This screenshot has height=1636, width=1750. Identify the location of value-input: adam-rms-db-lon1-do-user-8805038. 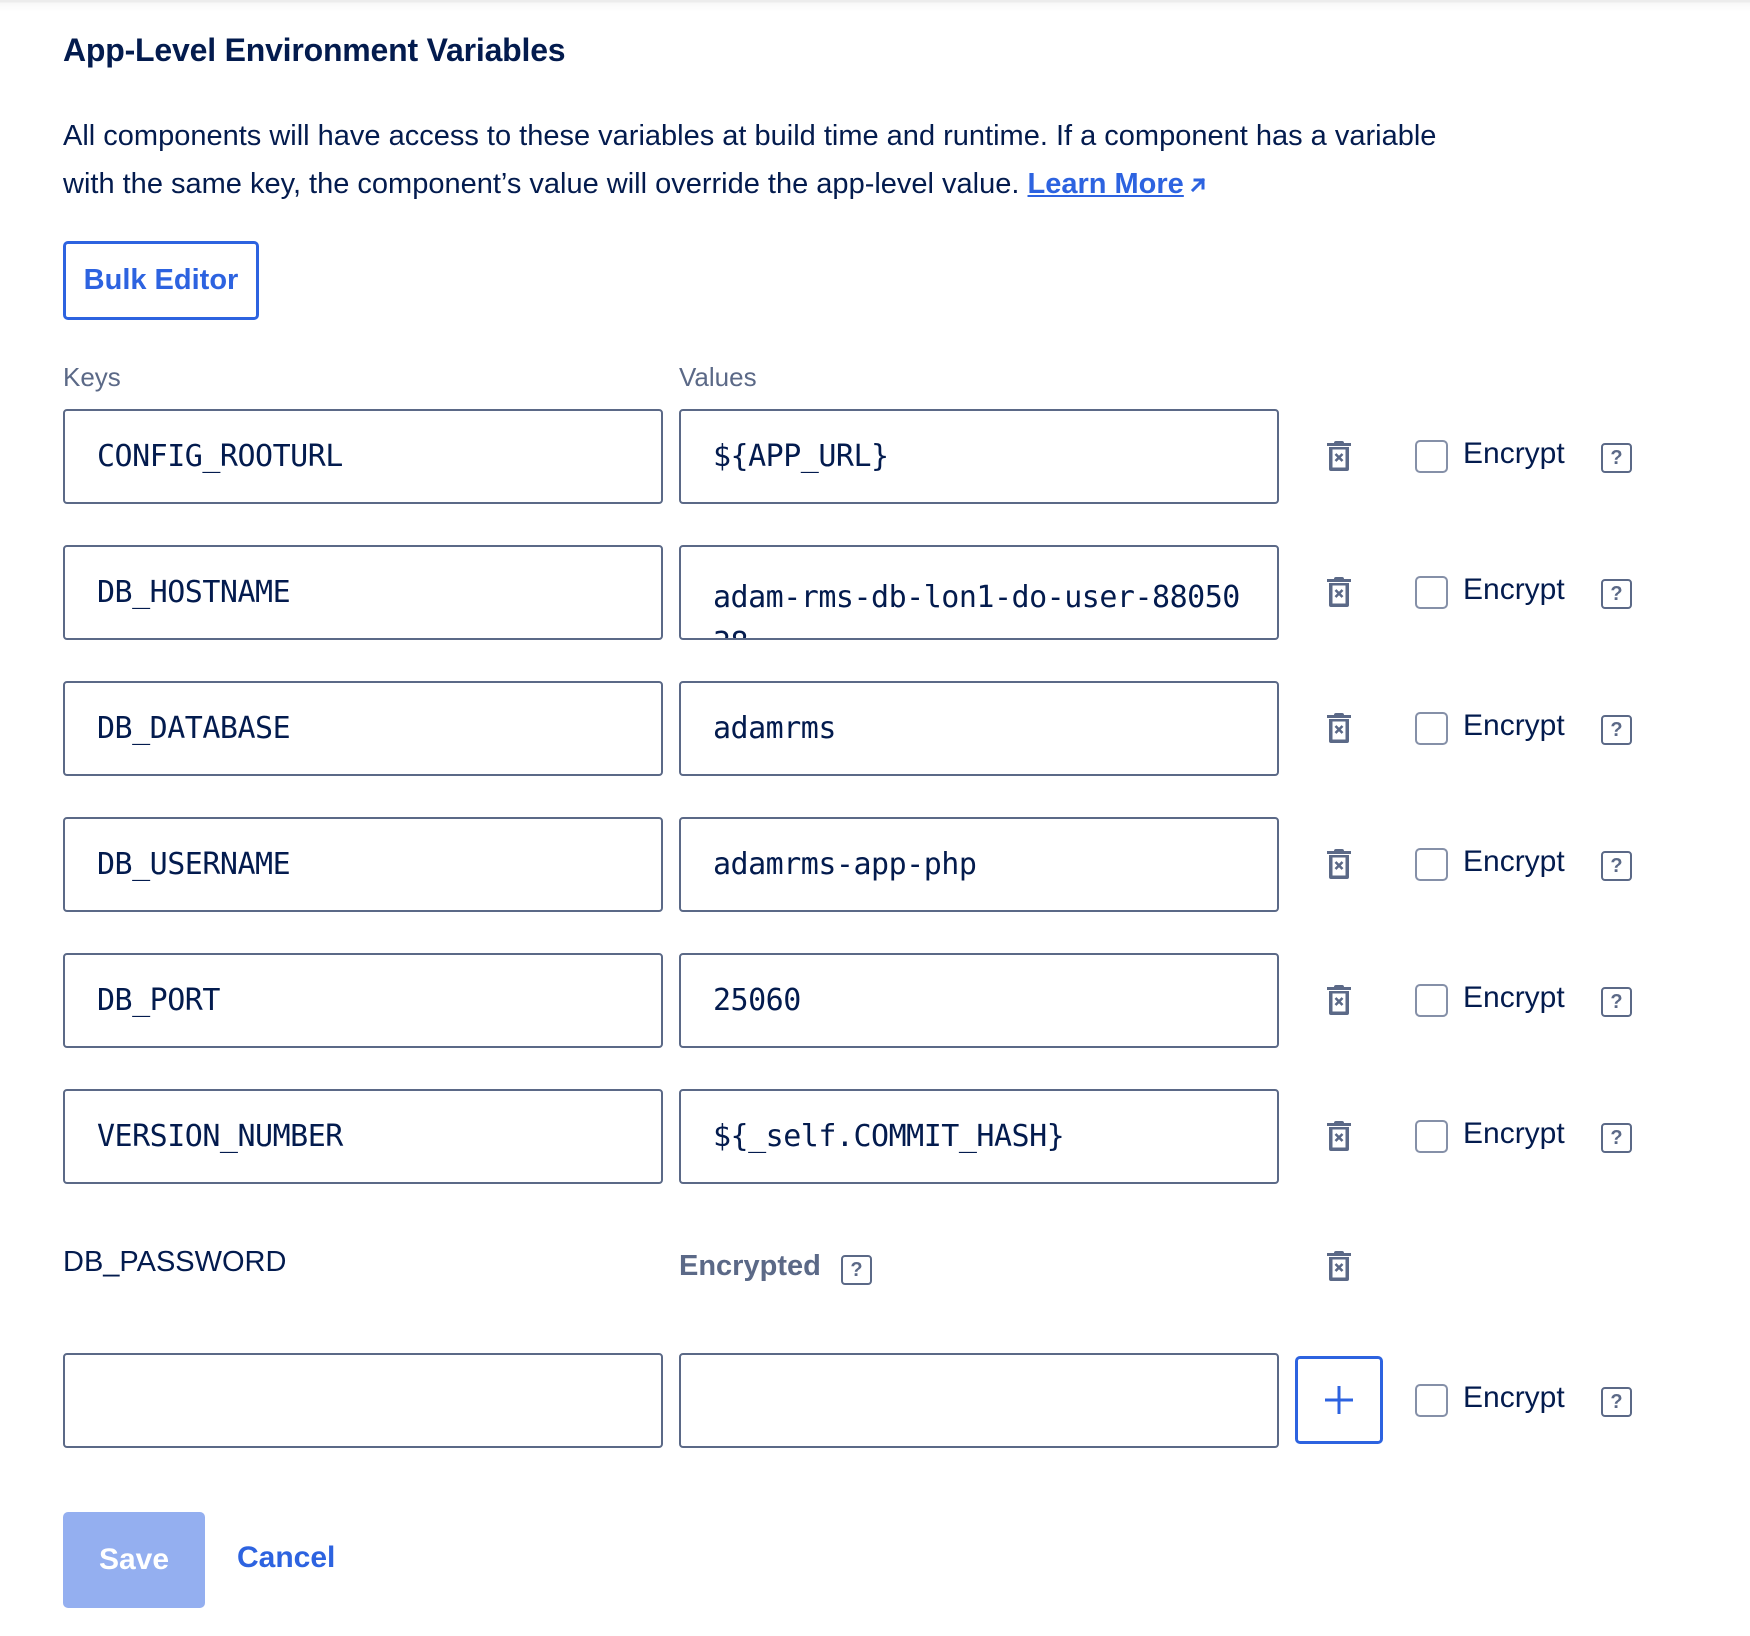
(961, 592).